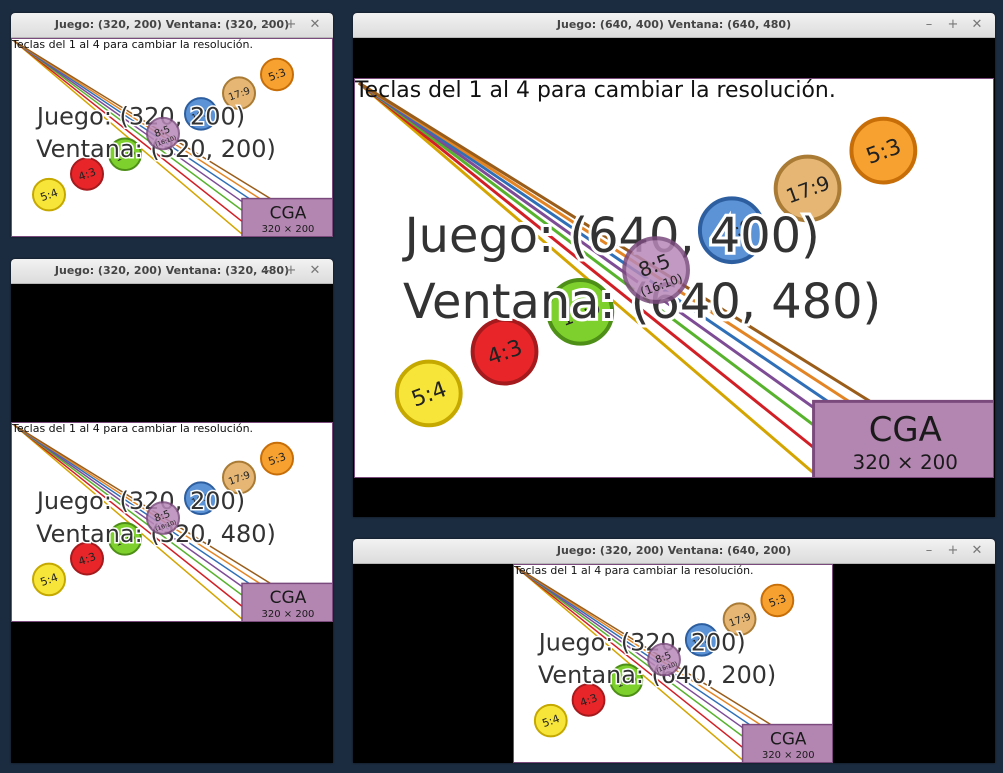 The image size is (1003, 773). What do you see at coordinates (611, 236) in the screenshot?
I see `juego-text: Juego: (640, 400)` at bounding box center [611, 236].